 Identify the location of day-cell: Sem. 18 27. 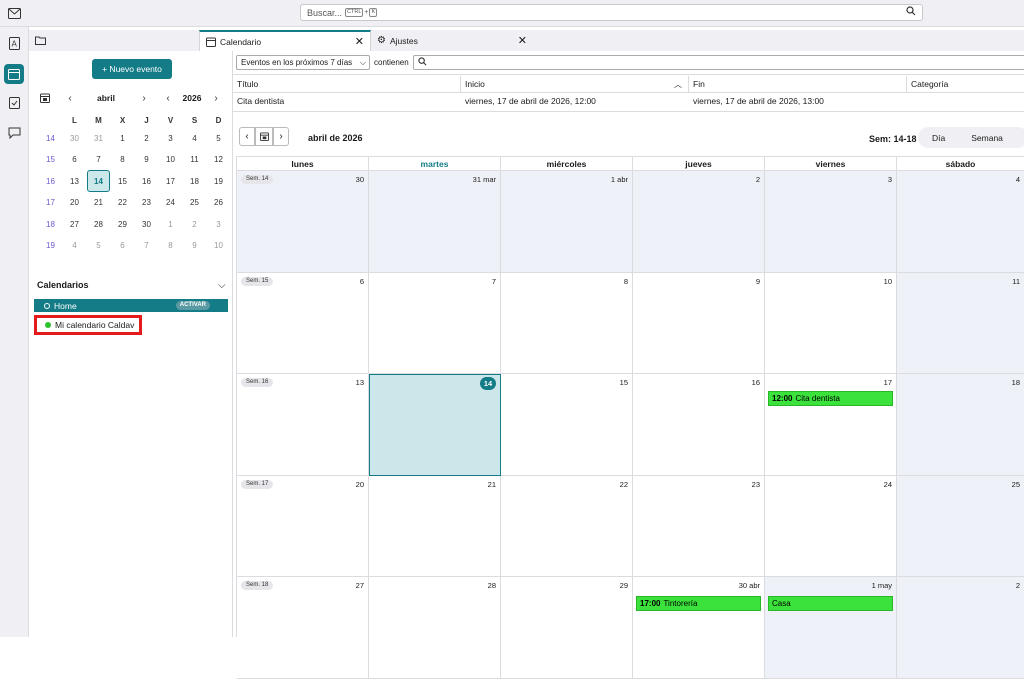
(303, 628).